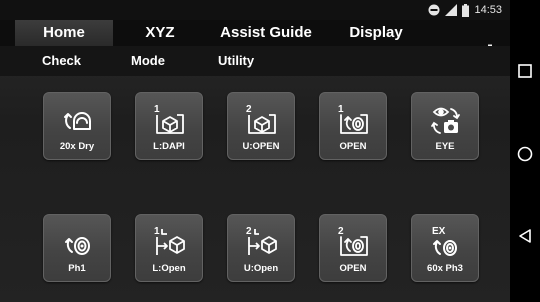 The image size is (540, 302). I want to click on tab-home: Home, so click(64, 33).